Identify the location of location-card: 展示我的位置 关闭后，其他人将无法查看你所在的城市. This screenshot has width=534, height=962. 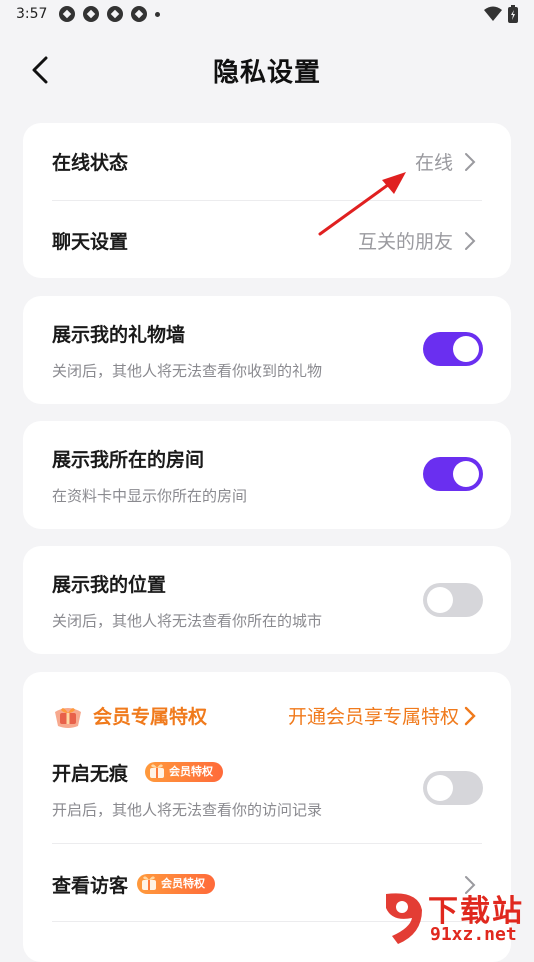
(267, 600).